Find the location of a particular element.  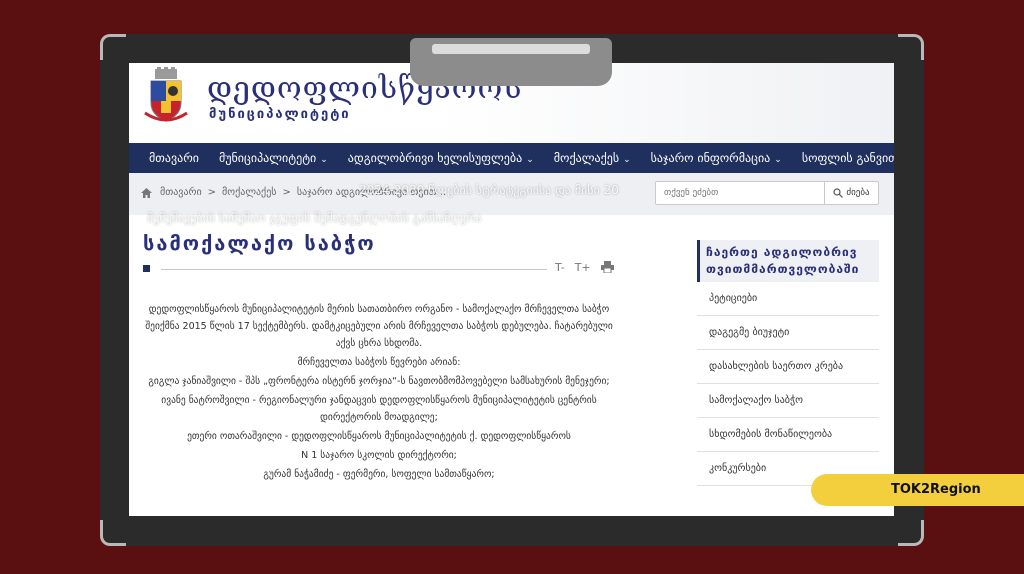

print-icon is located at coordinates (607, 267).